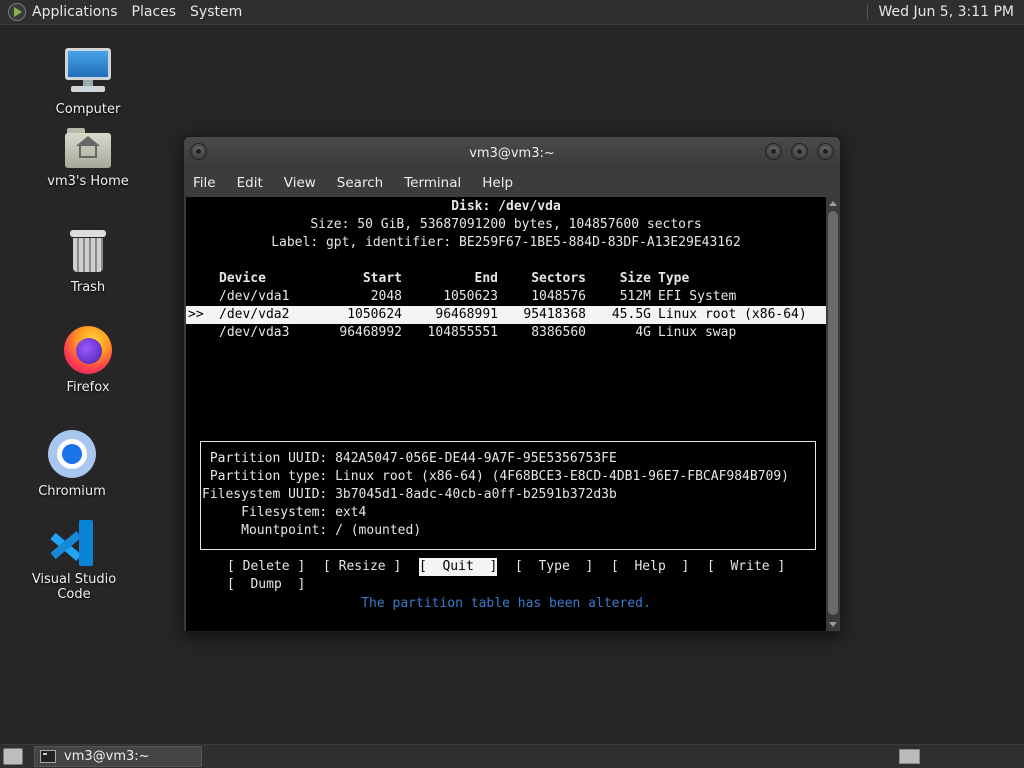  What do you see at coordinates (631, 314) in the screenshot?
I see `partition-size: 45.5G` at bounding box center [631, 314].